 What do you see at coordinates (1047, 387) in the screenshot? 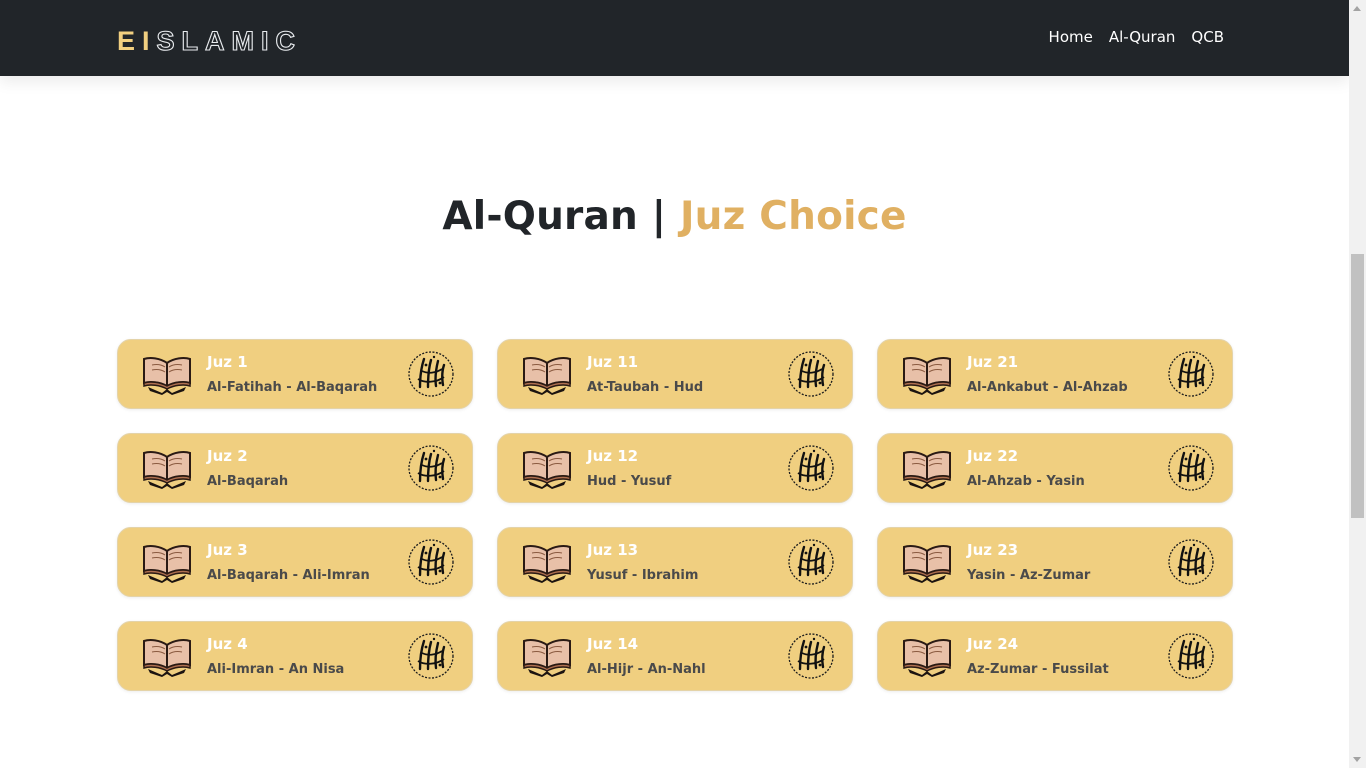
I see `juz-card-surah-range: Al-Ankabut - Al-Ahzab` at bounding box center [1047, 387].